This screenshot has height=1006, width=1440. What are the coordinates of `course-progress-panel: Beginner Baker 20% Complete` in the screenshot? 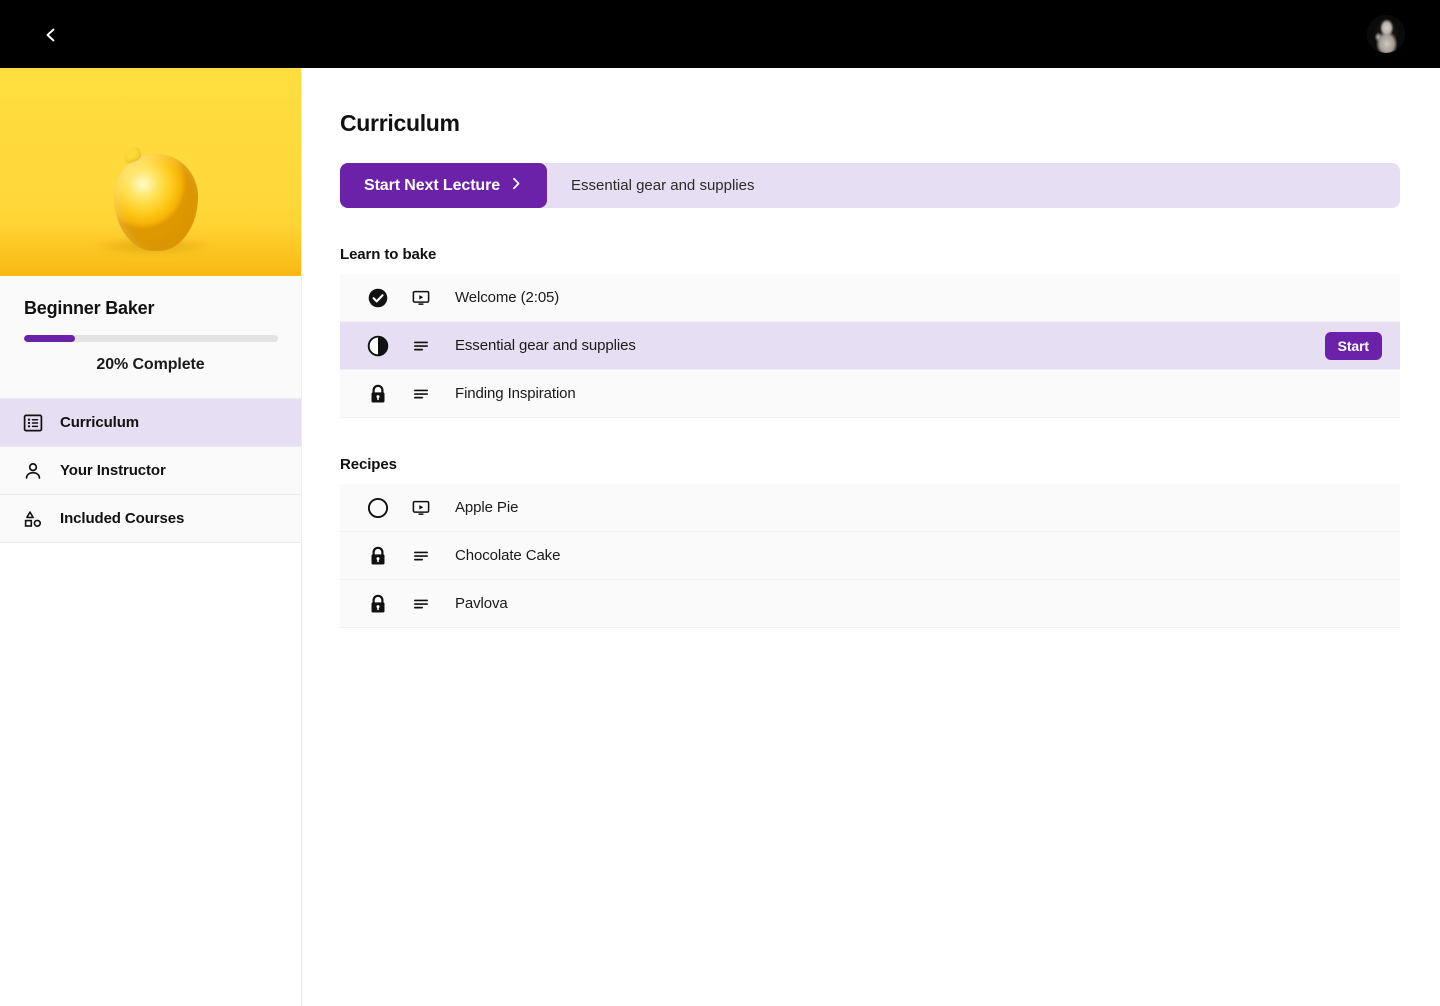 It's located at (150, 337).